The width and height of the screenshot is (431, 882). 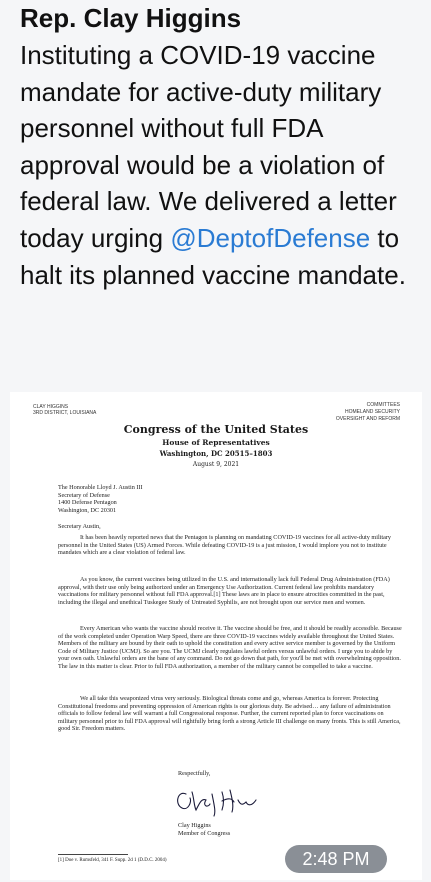 I want to click on letter-header-committee-1: HOMELAND SECURITY, so click(x=372, y=412).